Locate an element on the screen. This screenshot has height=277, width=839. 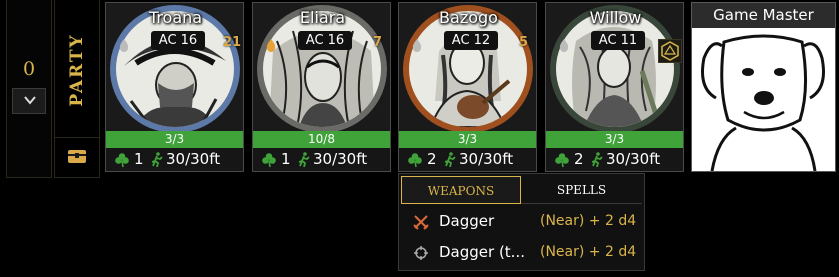
game-master-card: Game Master is located at coordinates (763, 87).